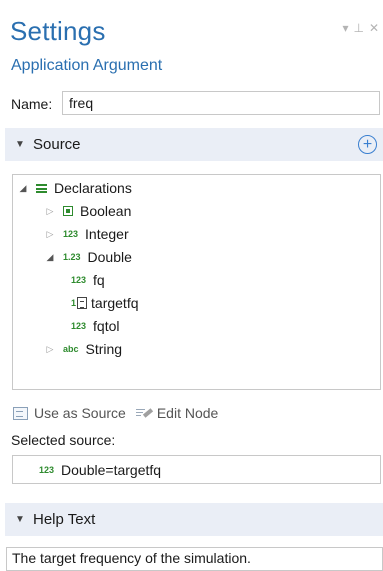 This screenshot has height=571, width=383. Describe the element at coordinates (115, 303) in the screenshot. I see `tree-item-label: targetfq` at that location.